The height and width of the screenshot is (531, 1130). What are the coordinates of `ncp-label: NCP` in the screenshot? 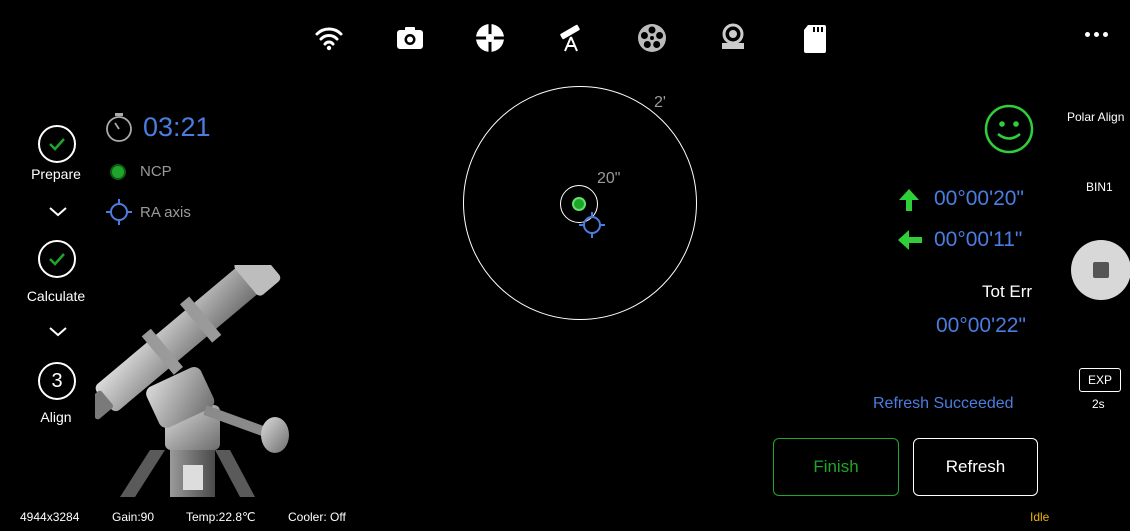 It's located at (156, 171).